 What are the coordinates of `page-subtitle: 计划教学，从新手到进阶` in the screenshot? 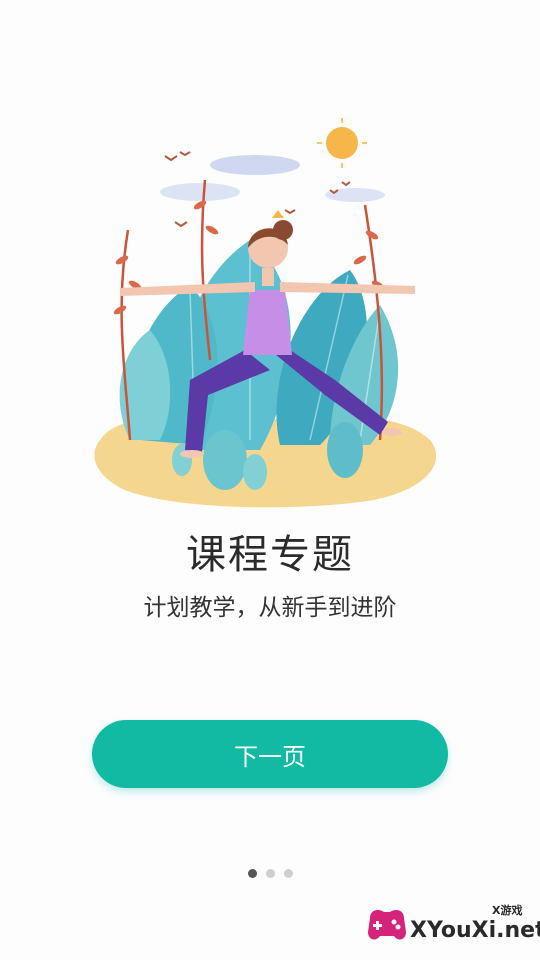 It's located at (270, 608).